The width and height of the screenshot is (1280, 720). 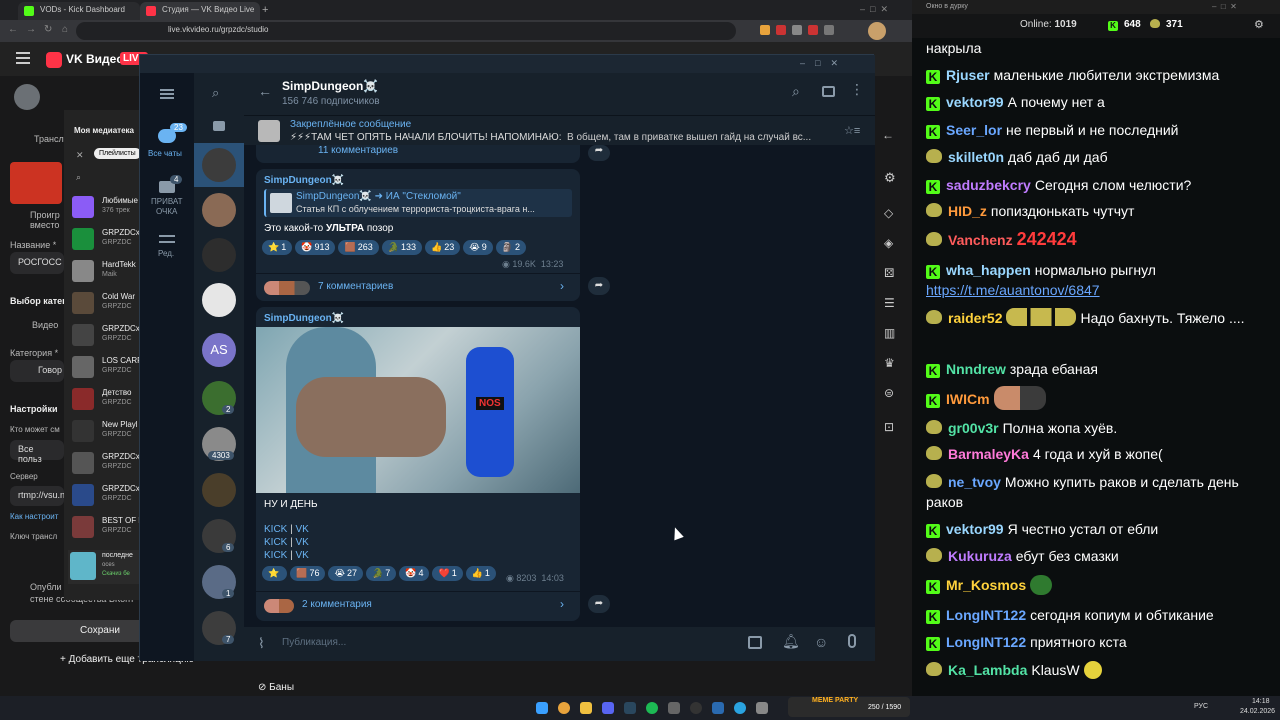 What do you see at coordinates (890, 178) in the screenshot?
I see `settings-icon: ⚙` at bounding box center [890, 178].